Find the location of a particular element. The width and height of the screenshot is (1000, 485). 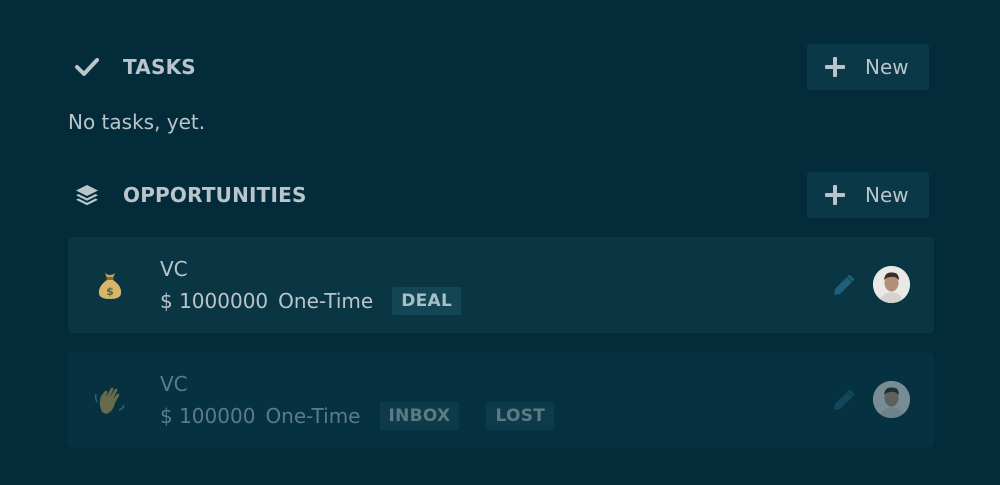

status-badge: LOST is located at coordinates (520, 416).